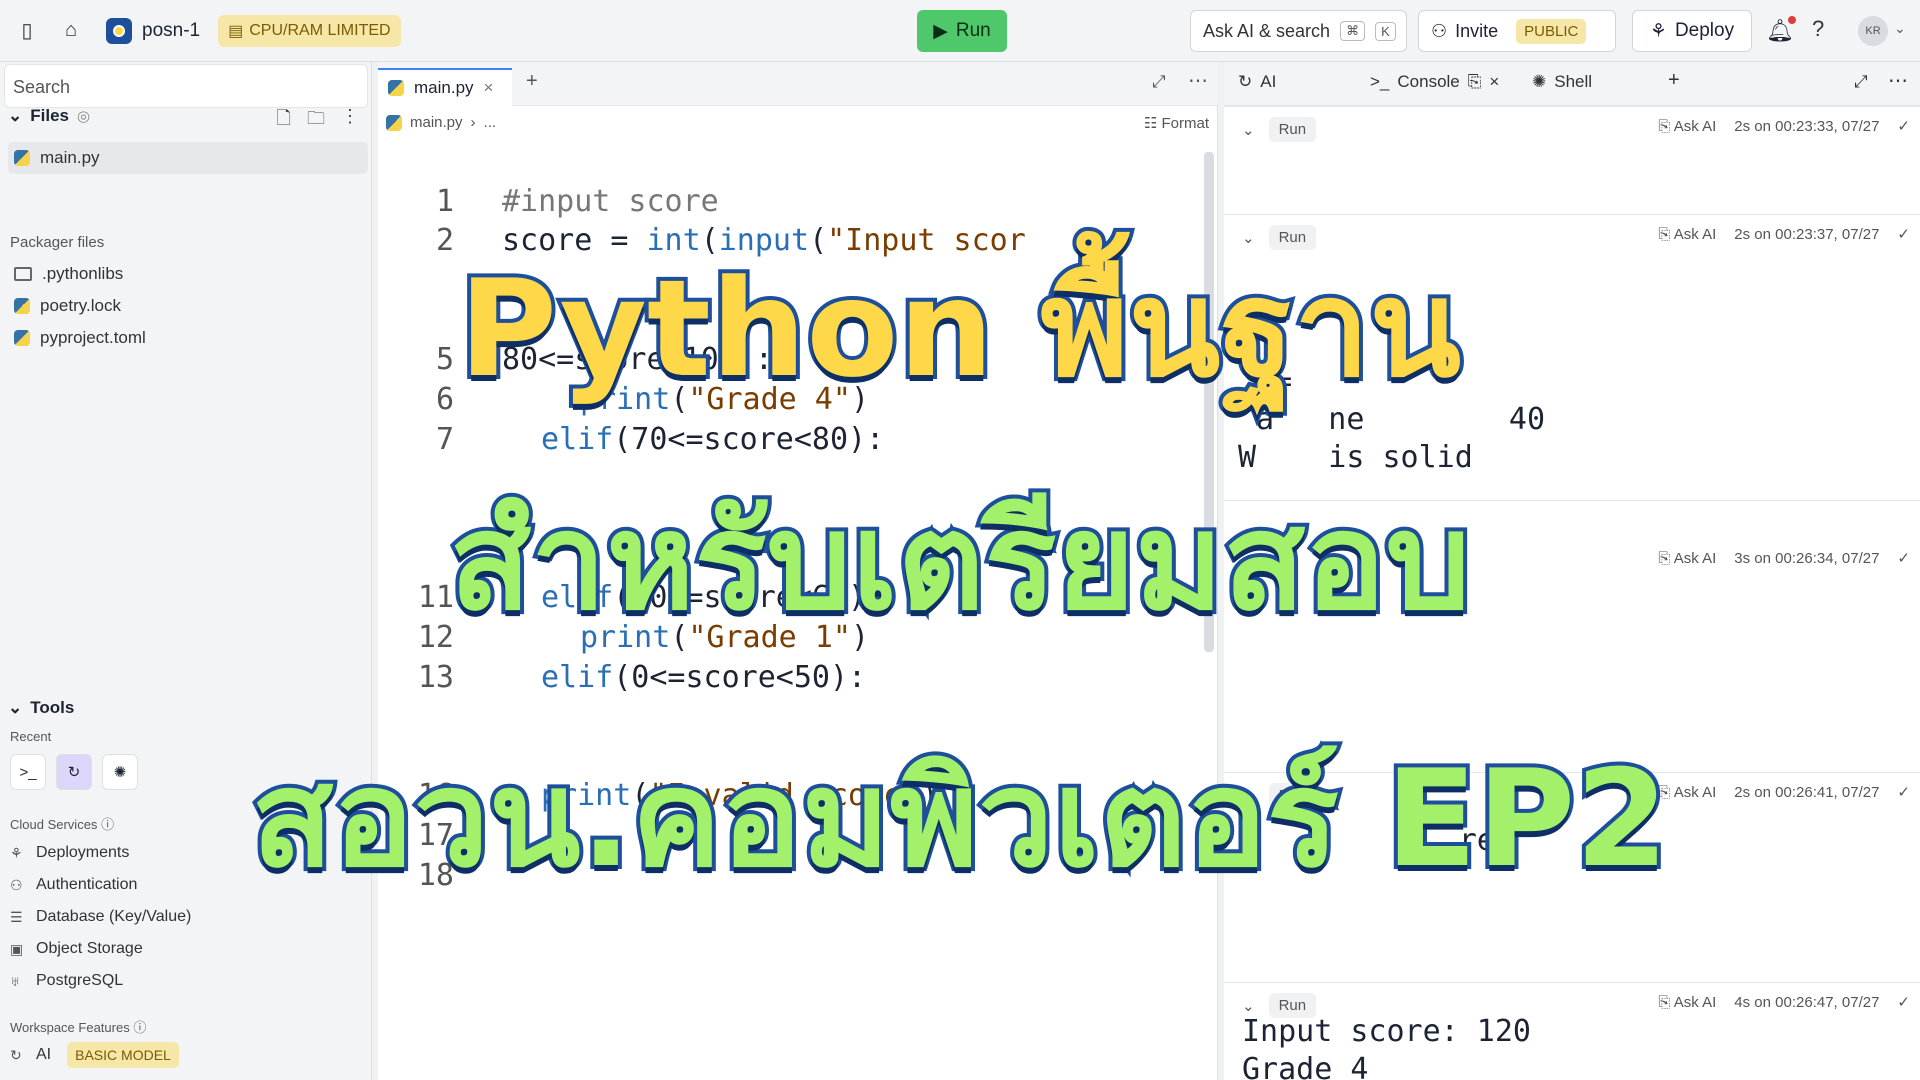 This screenshot has width=1920, height=1080. What do you see at coordinates (1434, 82) in the screenshot?
I see `tab-console: >_ Console ⎘ ×` at bounding box center [1434, 82].